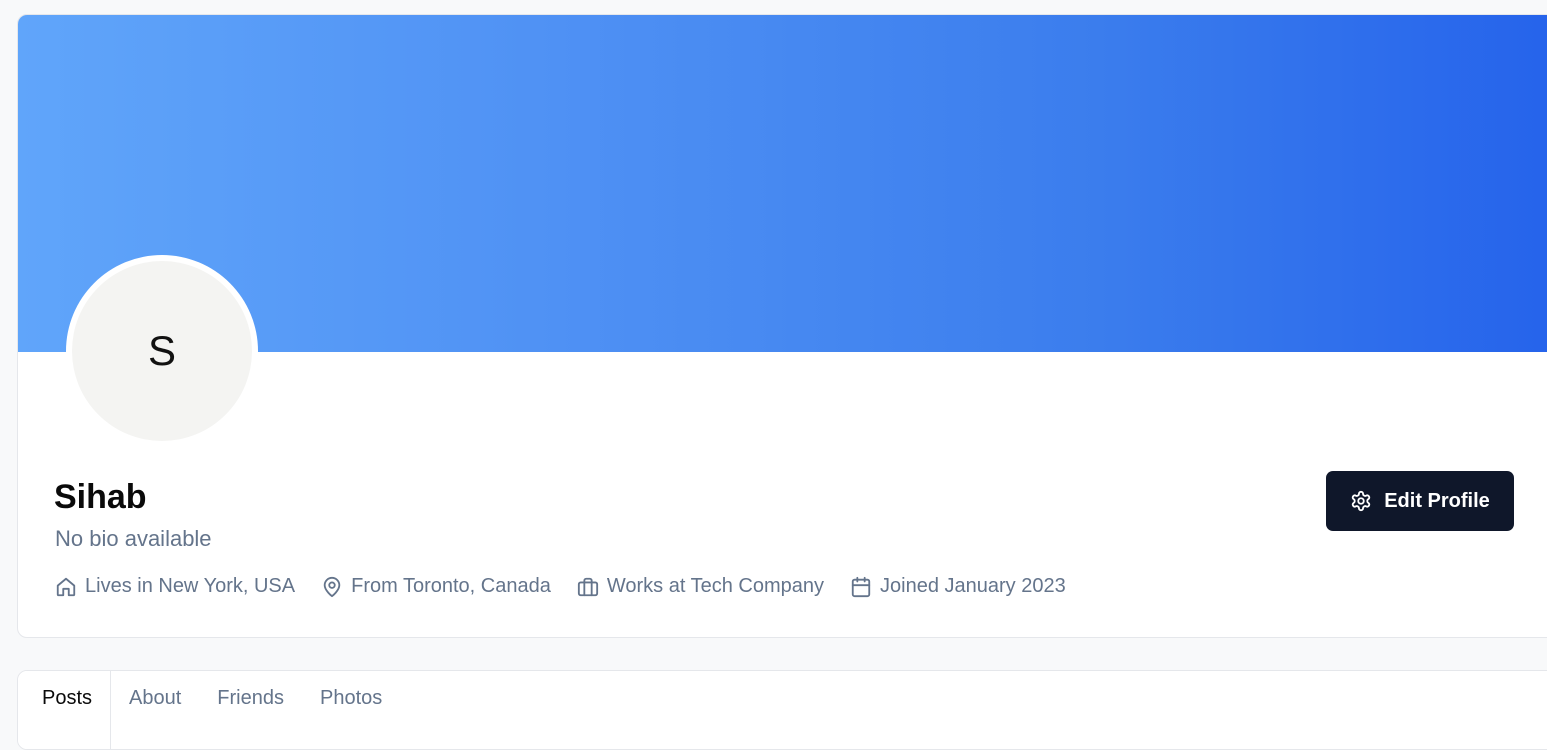 Image resolution: width=1547 pixels, height=750 pixels. What do you see at coordinates (190, 586) in the screenshot?
I see `detail-lives-text: Lives in New York, USA` at bounding box center [190, 586].